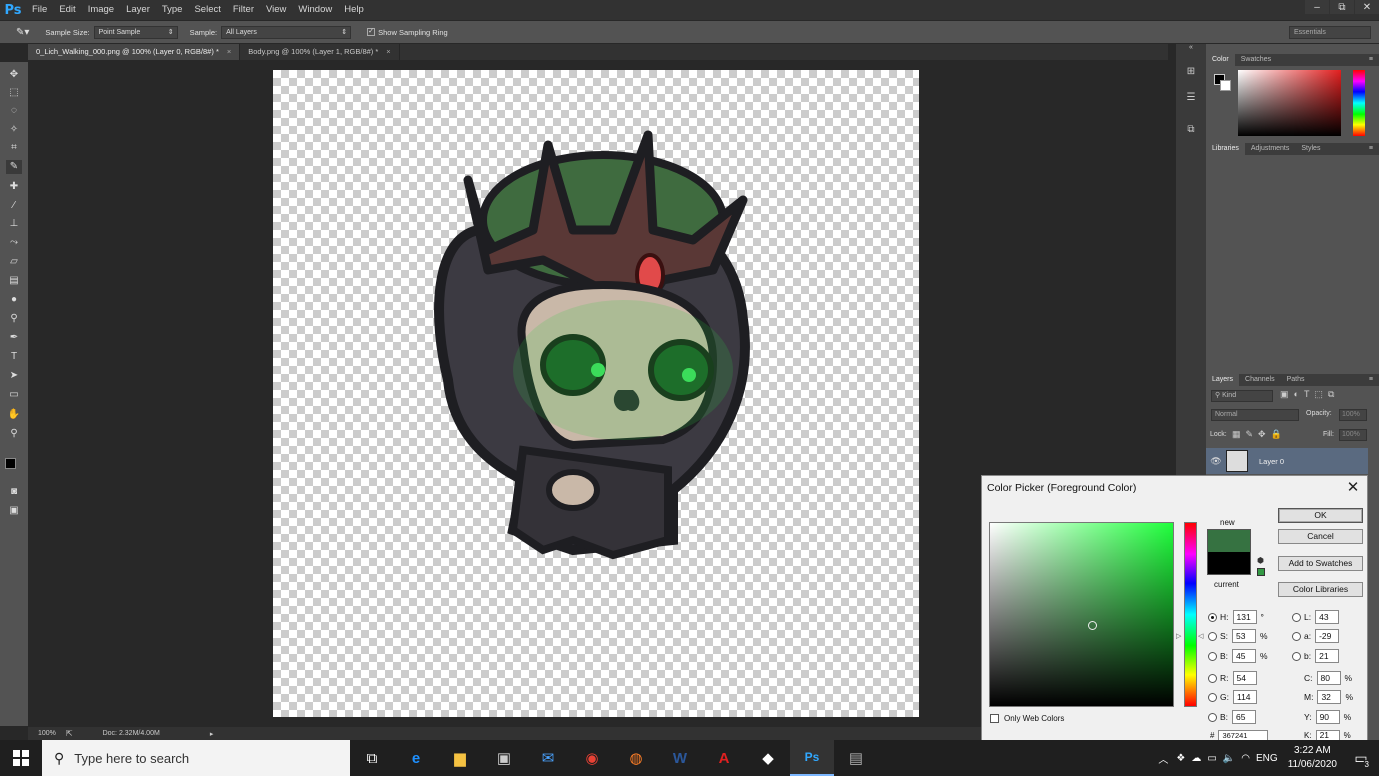 This screenshot has height=776, width=1379. Describe the element at coordinates (1244, 656) in the screenshot. I see `b-input: 45` at that location.